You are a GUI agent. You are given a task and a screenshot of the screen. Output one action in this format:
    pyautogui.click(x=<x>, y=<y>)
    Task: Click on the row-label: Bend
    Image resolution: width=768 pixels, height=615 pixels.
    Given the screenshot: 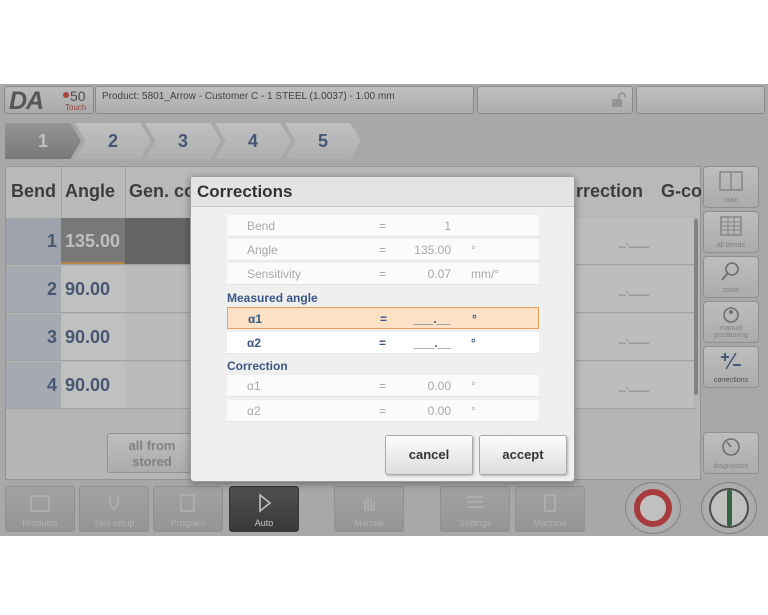 What is the action you would take?
    pyautogui.click(x=261, y=226)
    